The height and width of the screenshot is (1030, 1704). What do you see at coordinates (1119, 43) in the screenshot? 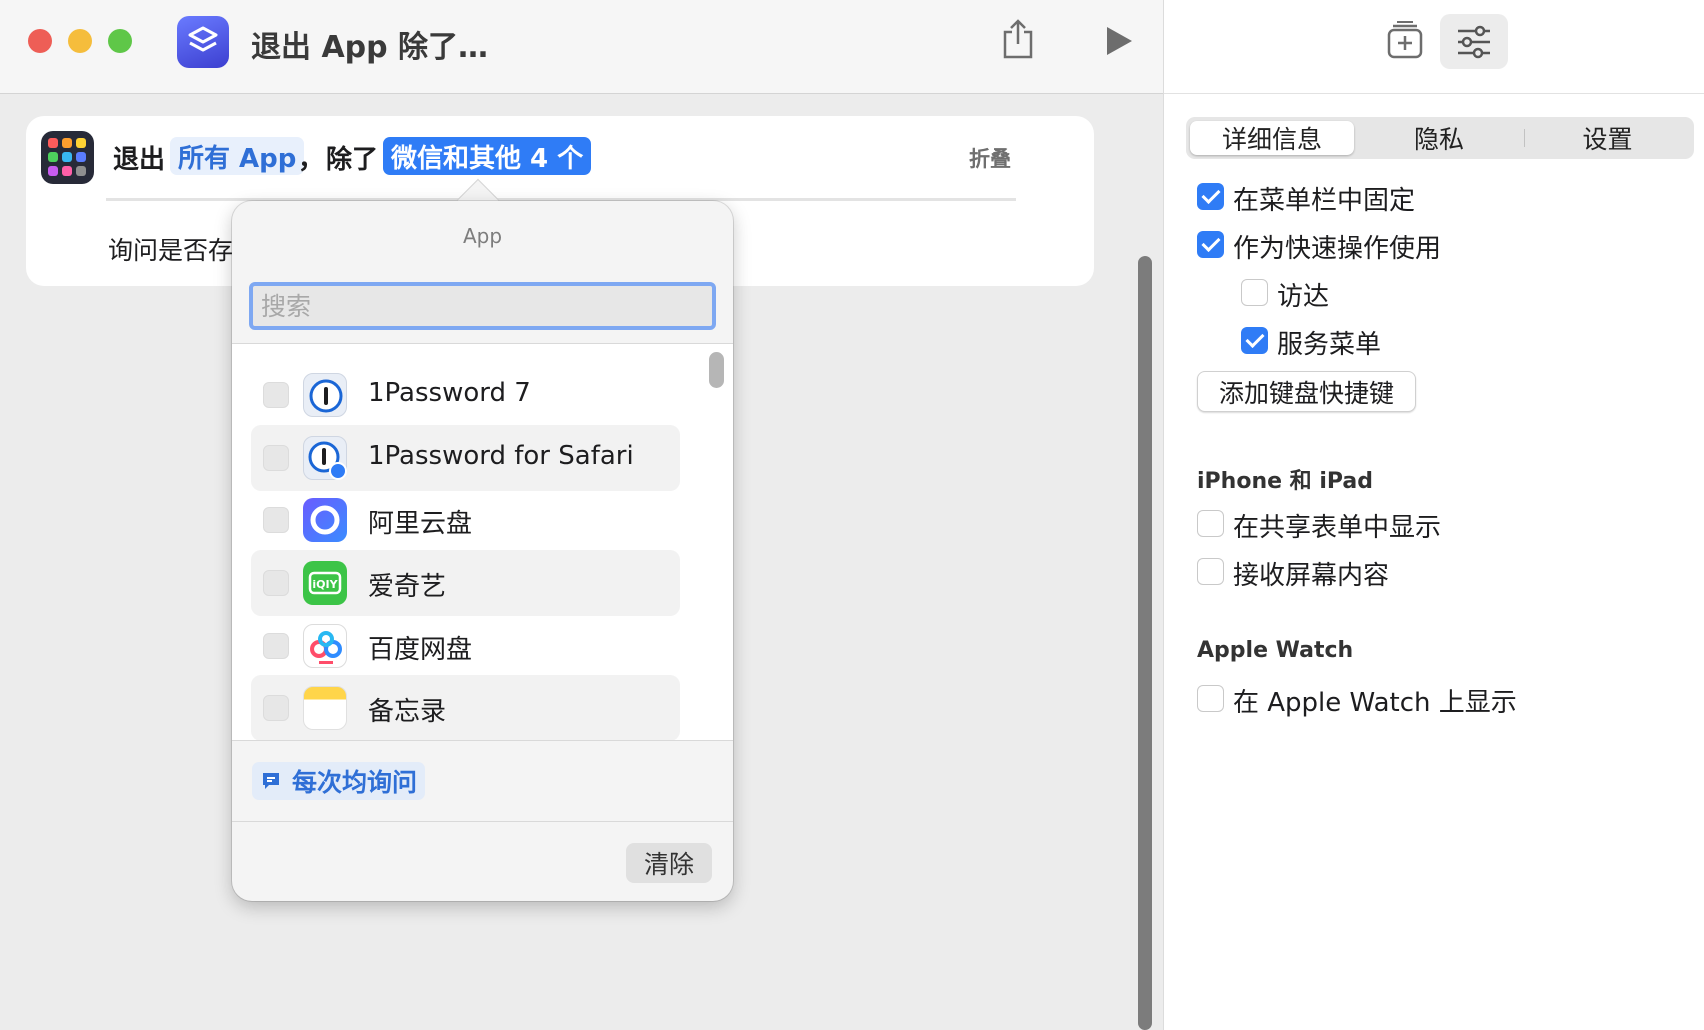
I see `run-icon` at bounding box center [1119, 43].